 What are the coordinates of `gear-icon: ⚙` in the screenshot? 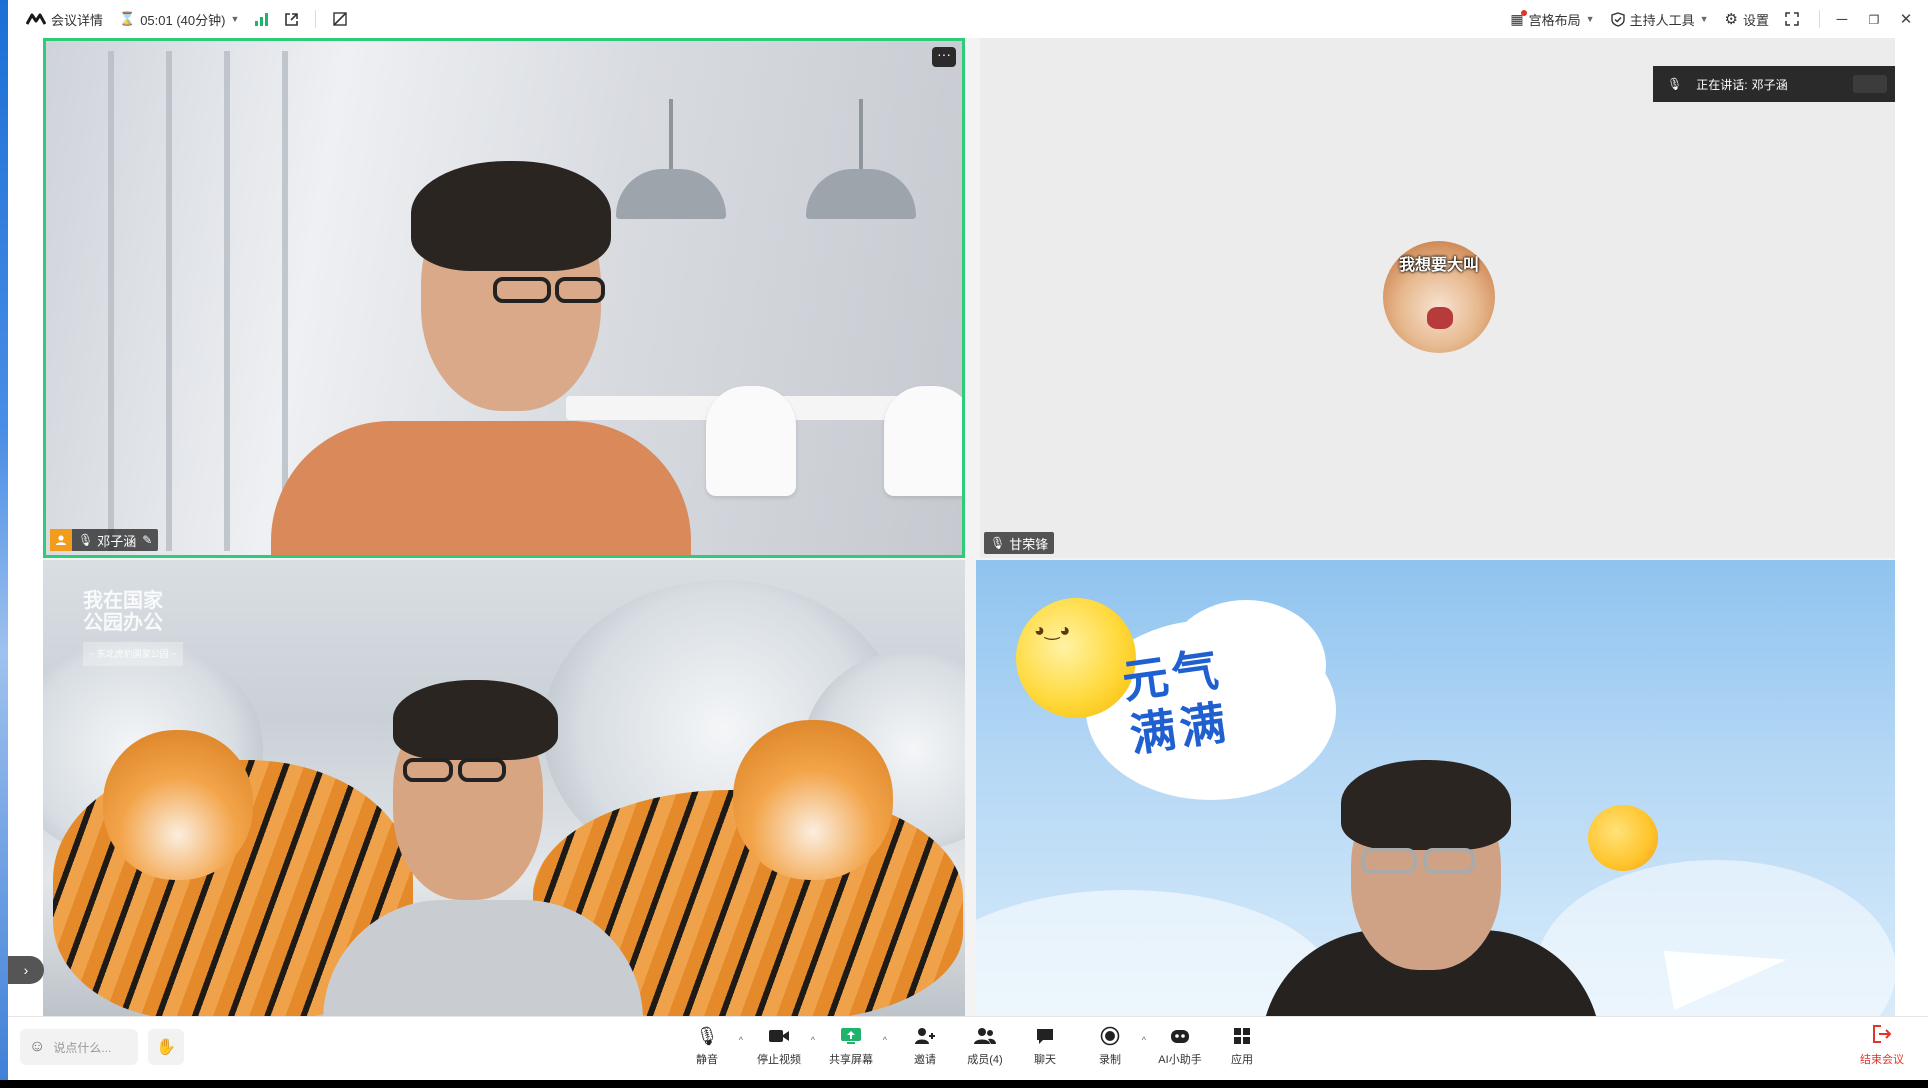 It's located at (1731, 19).